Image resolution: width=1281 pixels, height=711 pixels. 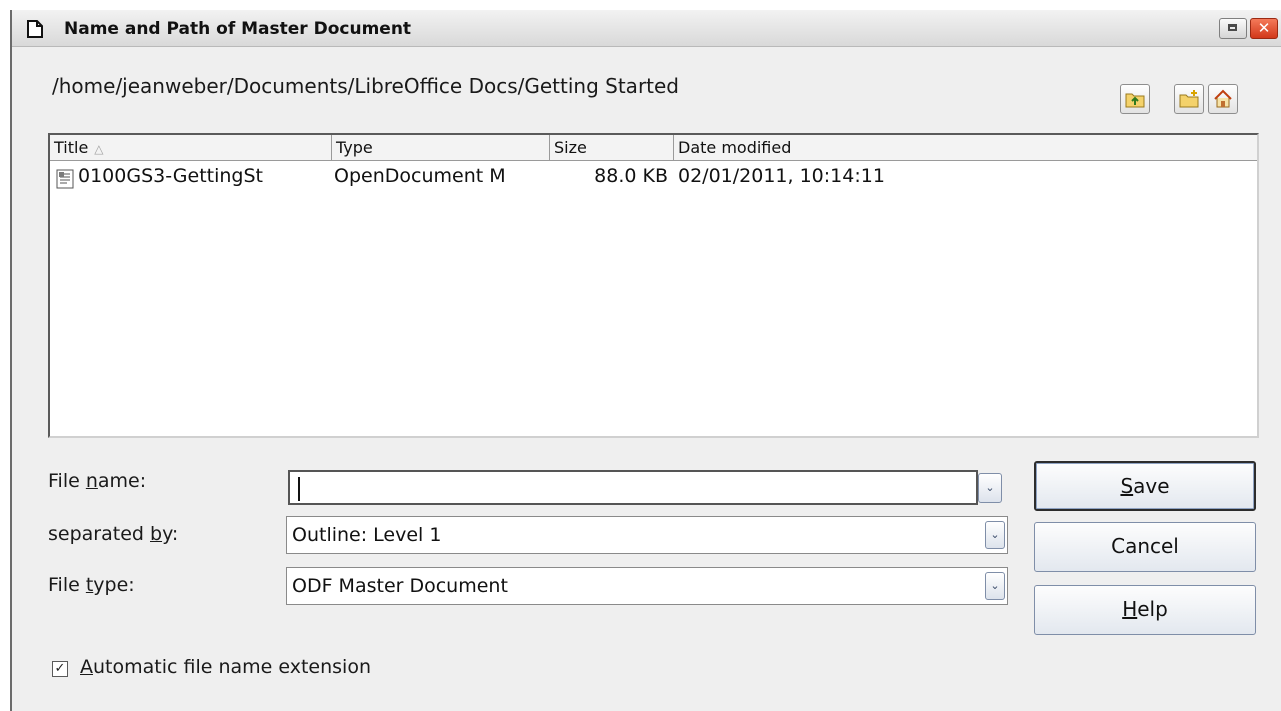 What do you see at coordinates (97, 481) in the screenshot?
I see `file-name-label: File name:` at bounding box center [97, 481].